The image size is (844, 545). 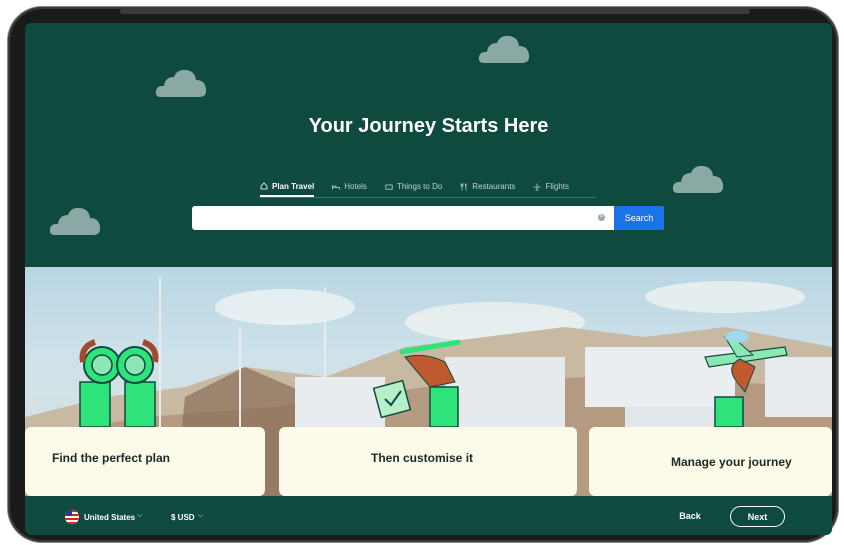 What do you see at coordinates (422, 458) in the screenshot?
I see `card-label: Then customise it` at bounding box center [422, 458].